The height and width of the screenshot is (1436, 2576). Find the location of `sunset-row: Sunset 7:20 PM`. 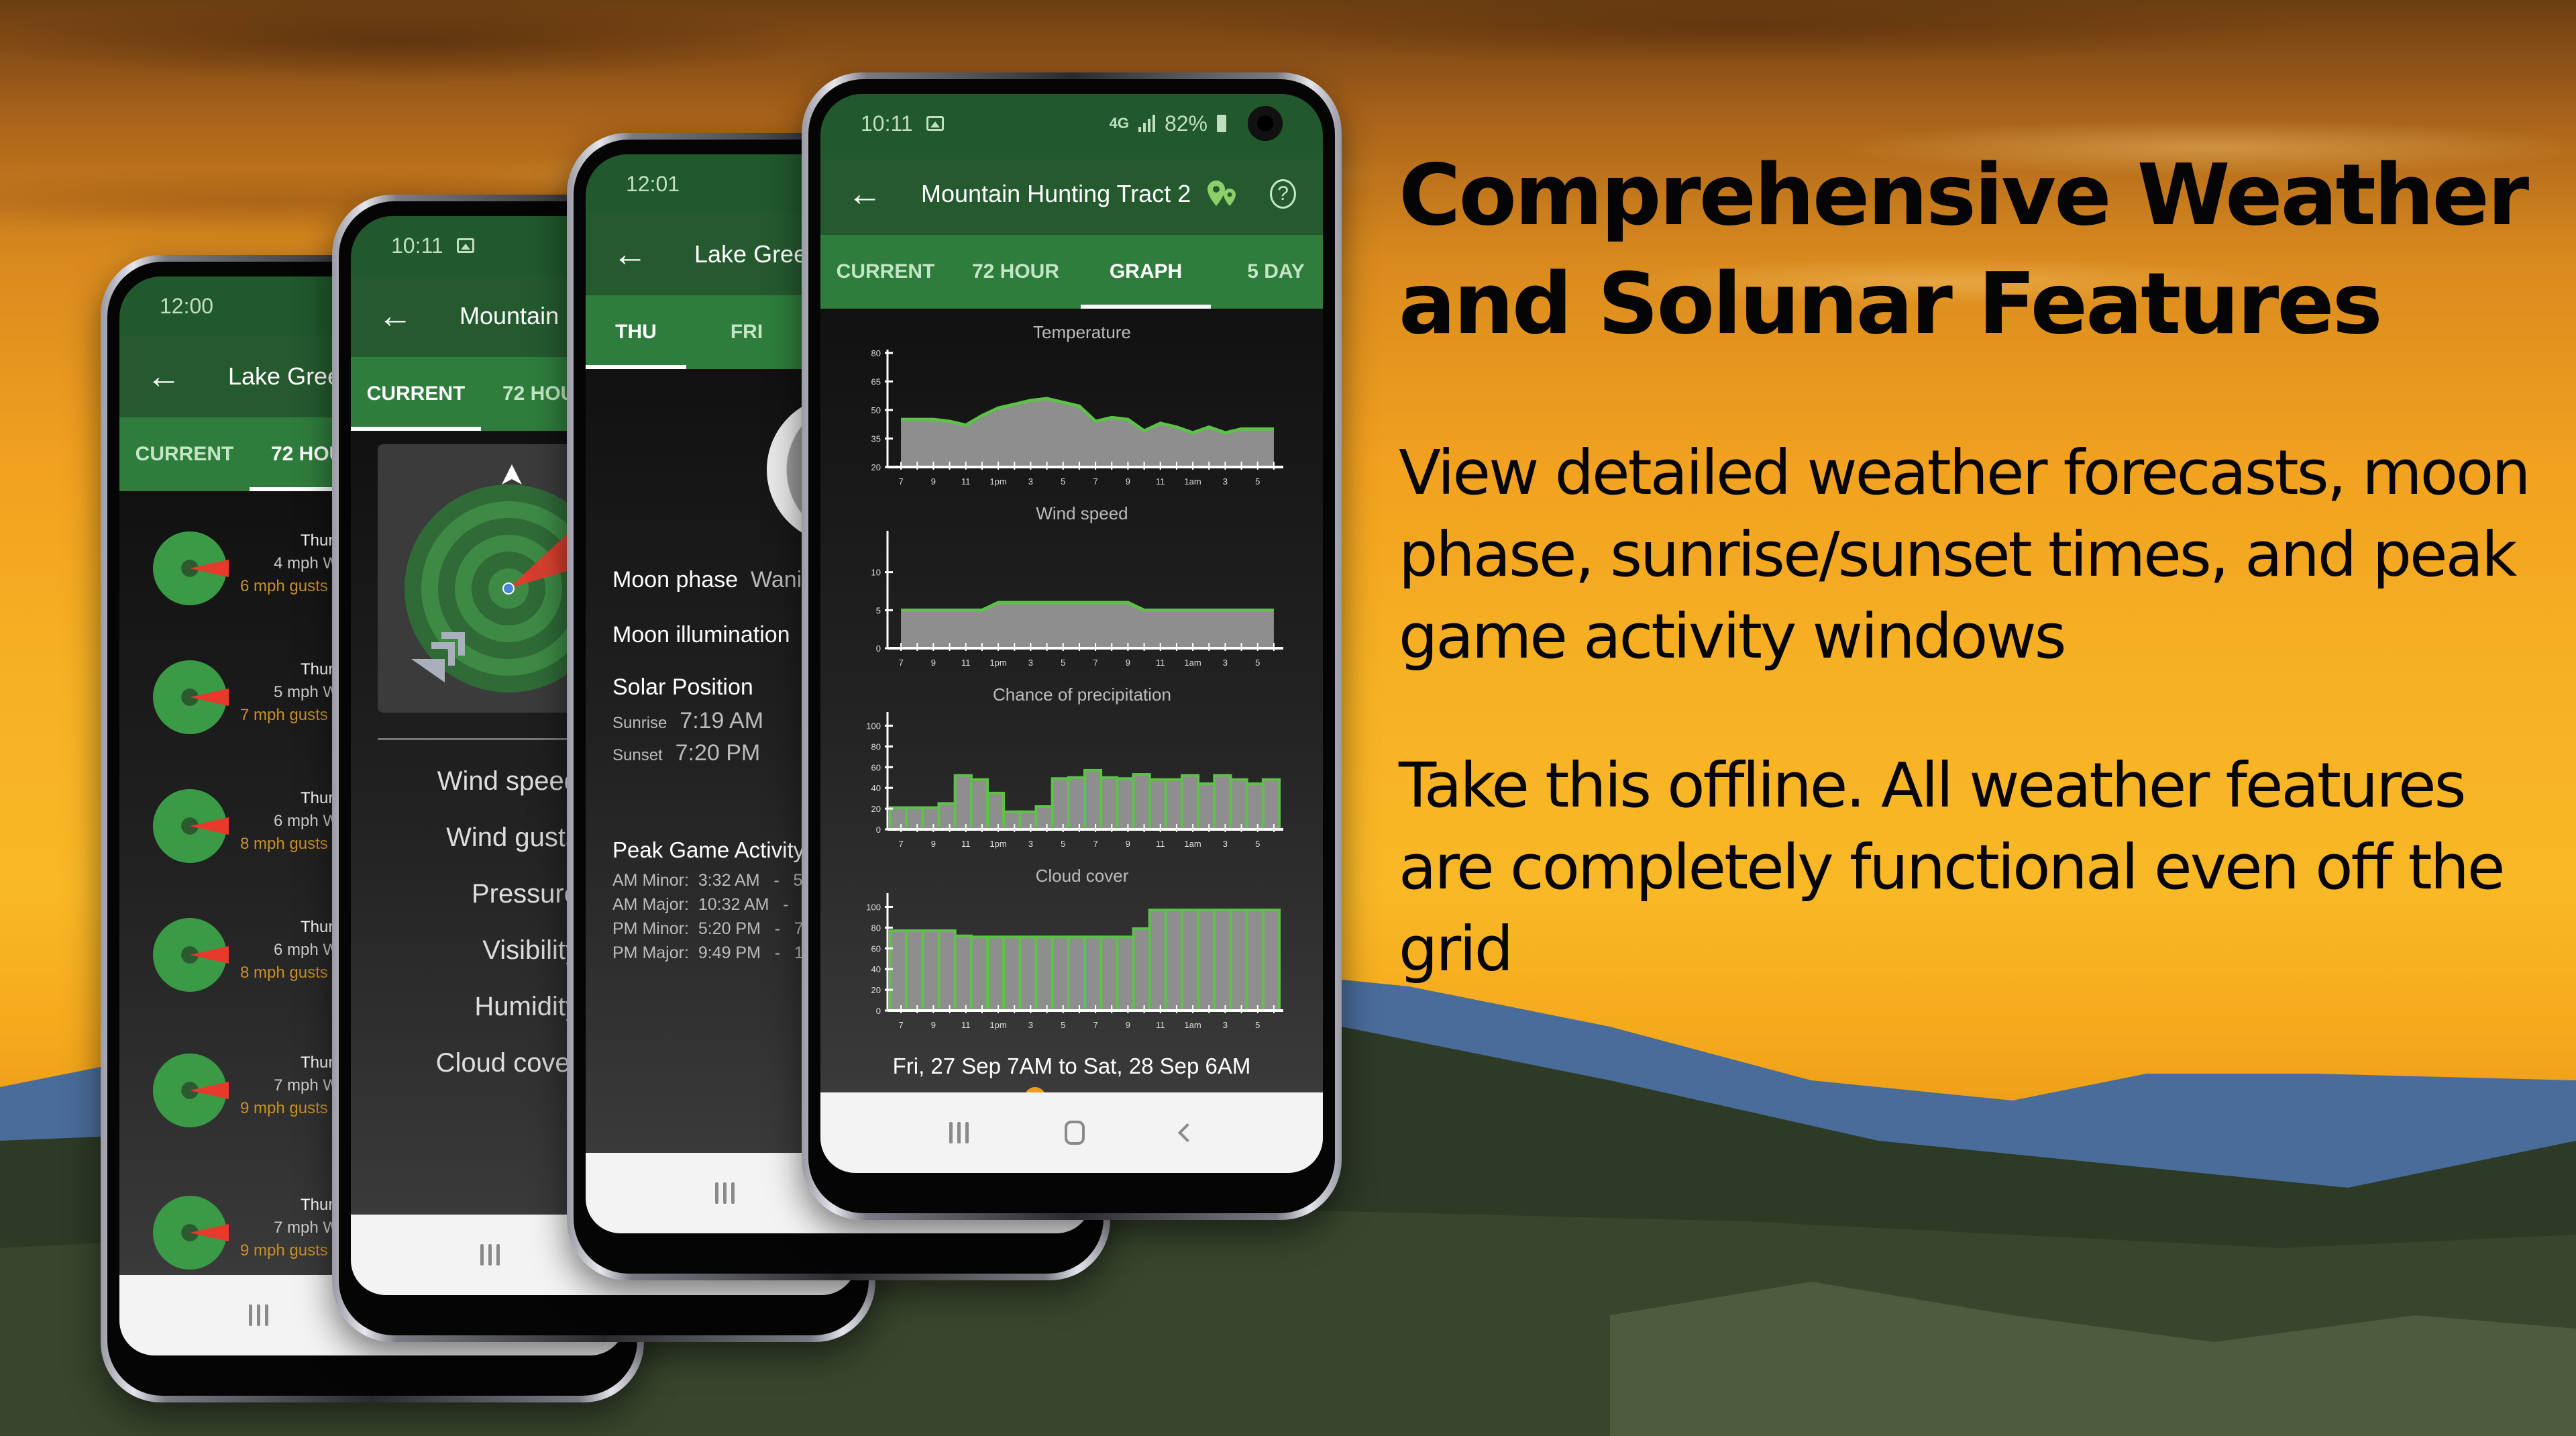

sunset-row: Sunset 7:20 PM is located at coordinates (686, 753).